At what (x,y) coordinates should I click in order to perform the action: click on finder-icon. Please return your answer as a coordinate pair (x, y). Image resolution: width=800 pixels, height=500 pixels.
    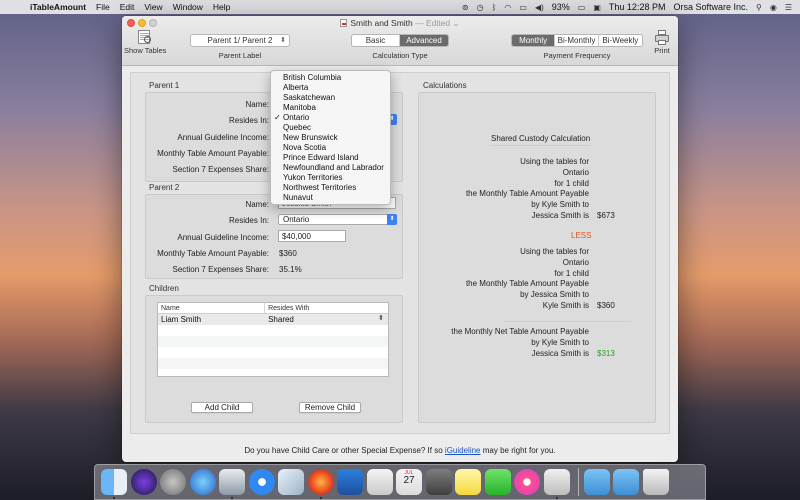
    Looking at the image, I should click on (114, 484).